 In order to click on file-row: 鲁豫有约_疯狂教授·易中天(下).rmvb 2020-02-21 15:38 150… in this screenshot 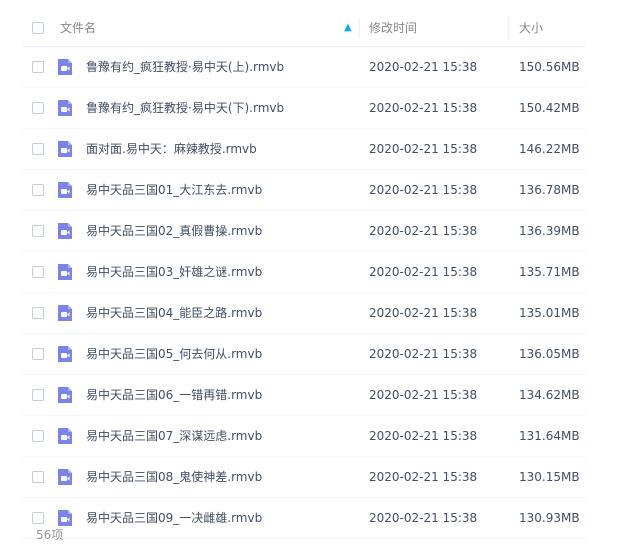, I will do `click(304, 108)`.